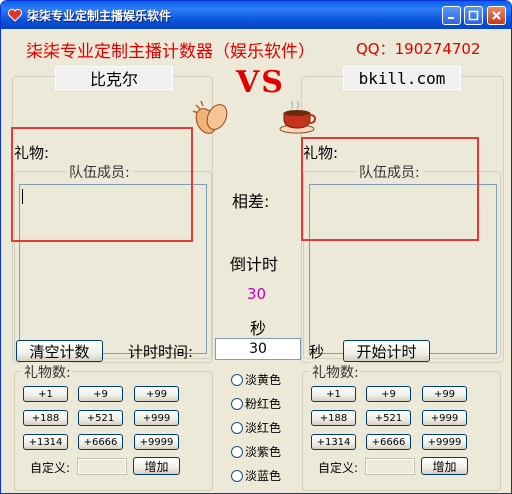 The image size is (512, 494). What do you see at coordinates (50, 468) in the screenshot?
I see `left-custom-label: 自定义:` at bounding box center [50, 468].